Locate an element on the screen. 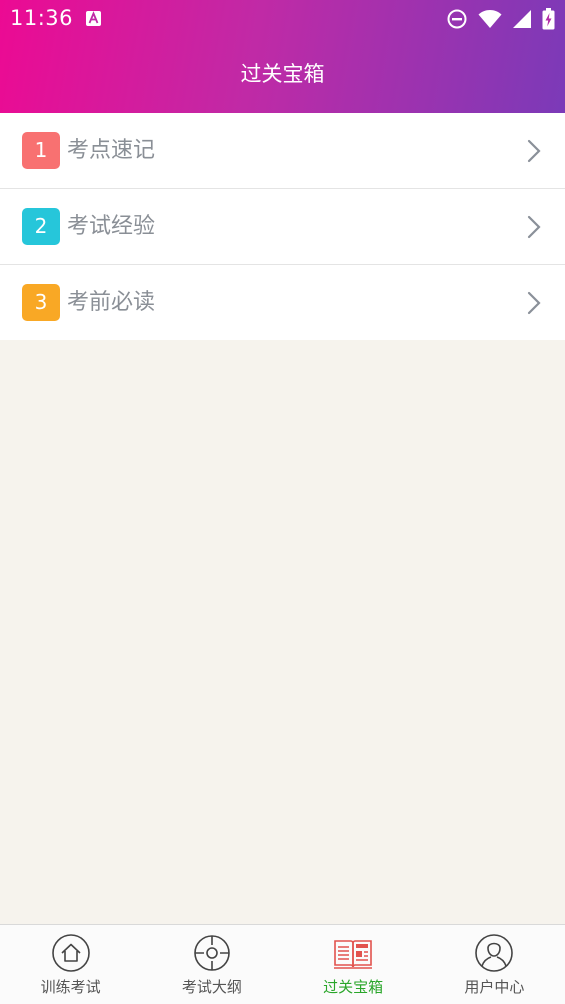 The image size is (565, 1004). tab-training-exam: 训练考试 is located at coordinates (70, 964).